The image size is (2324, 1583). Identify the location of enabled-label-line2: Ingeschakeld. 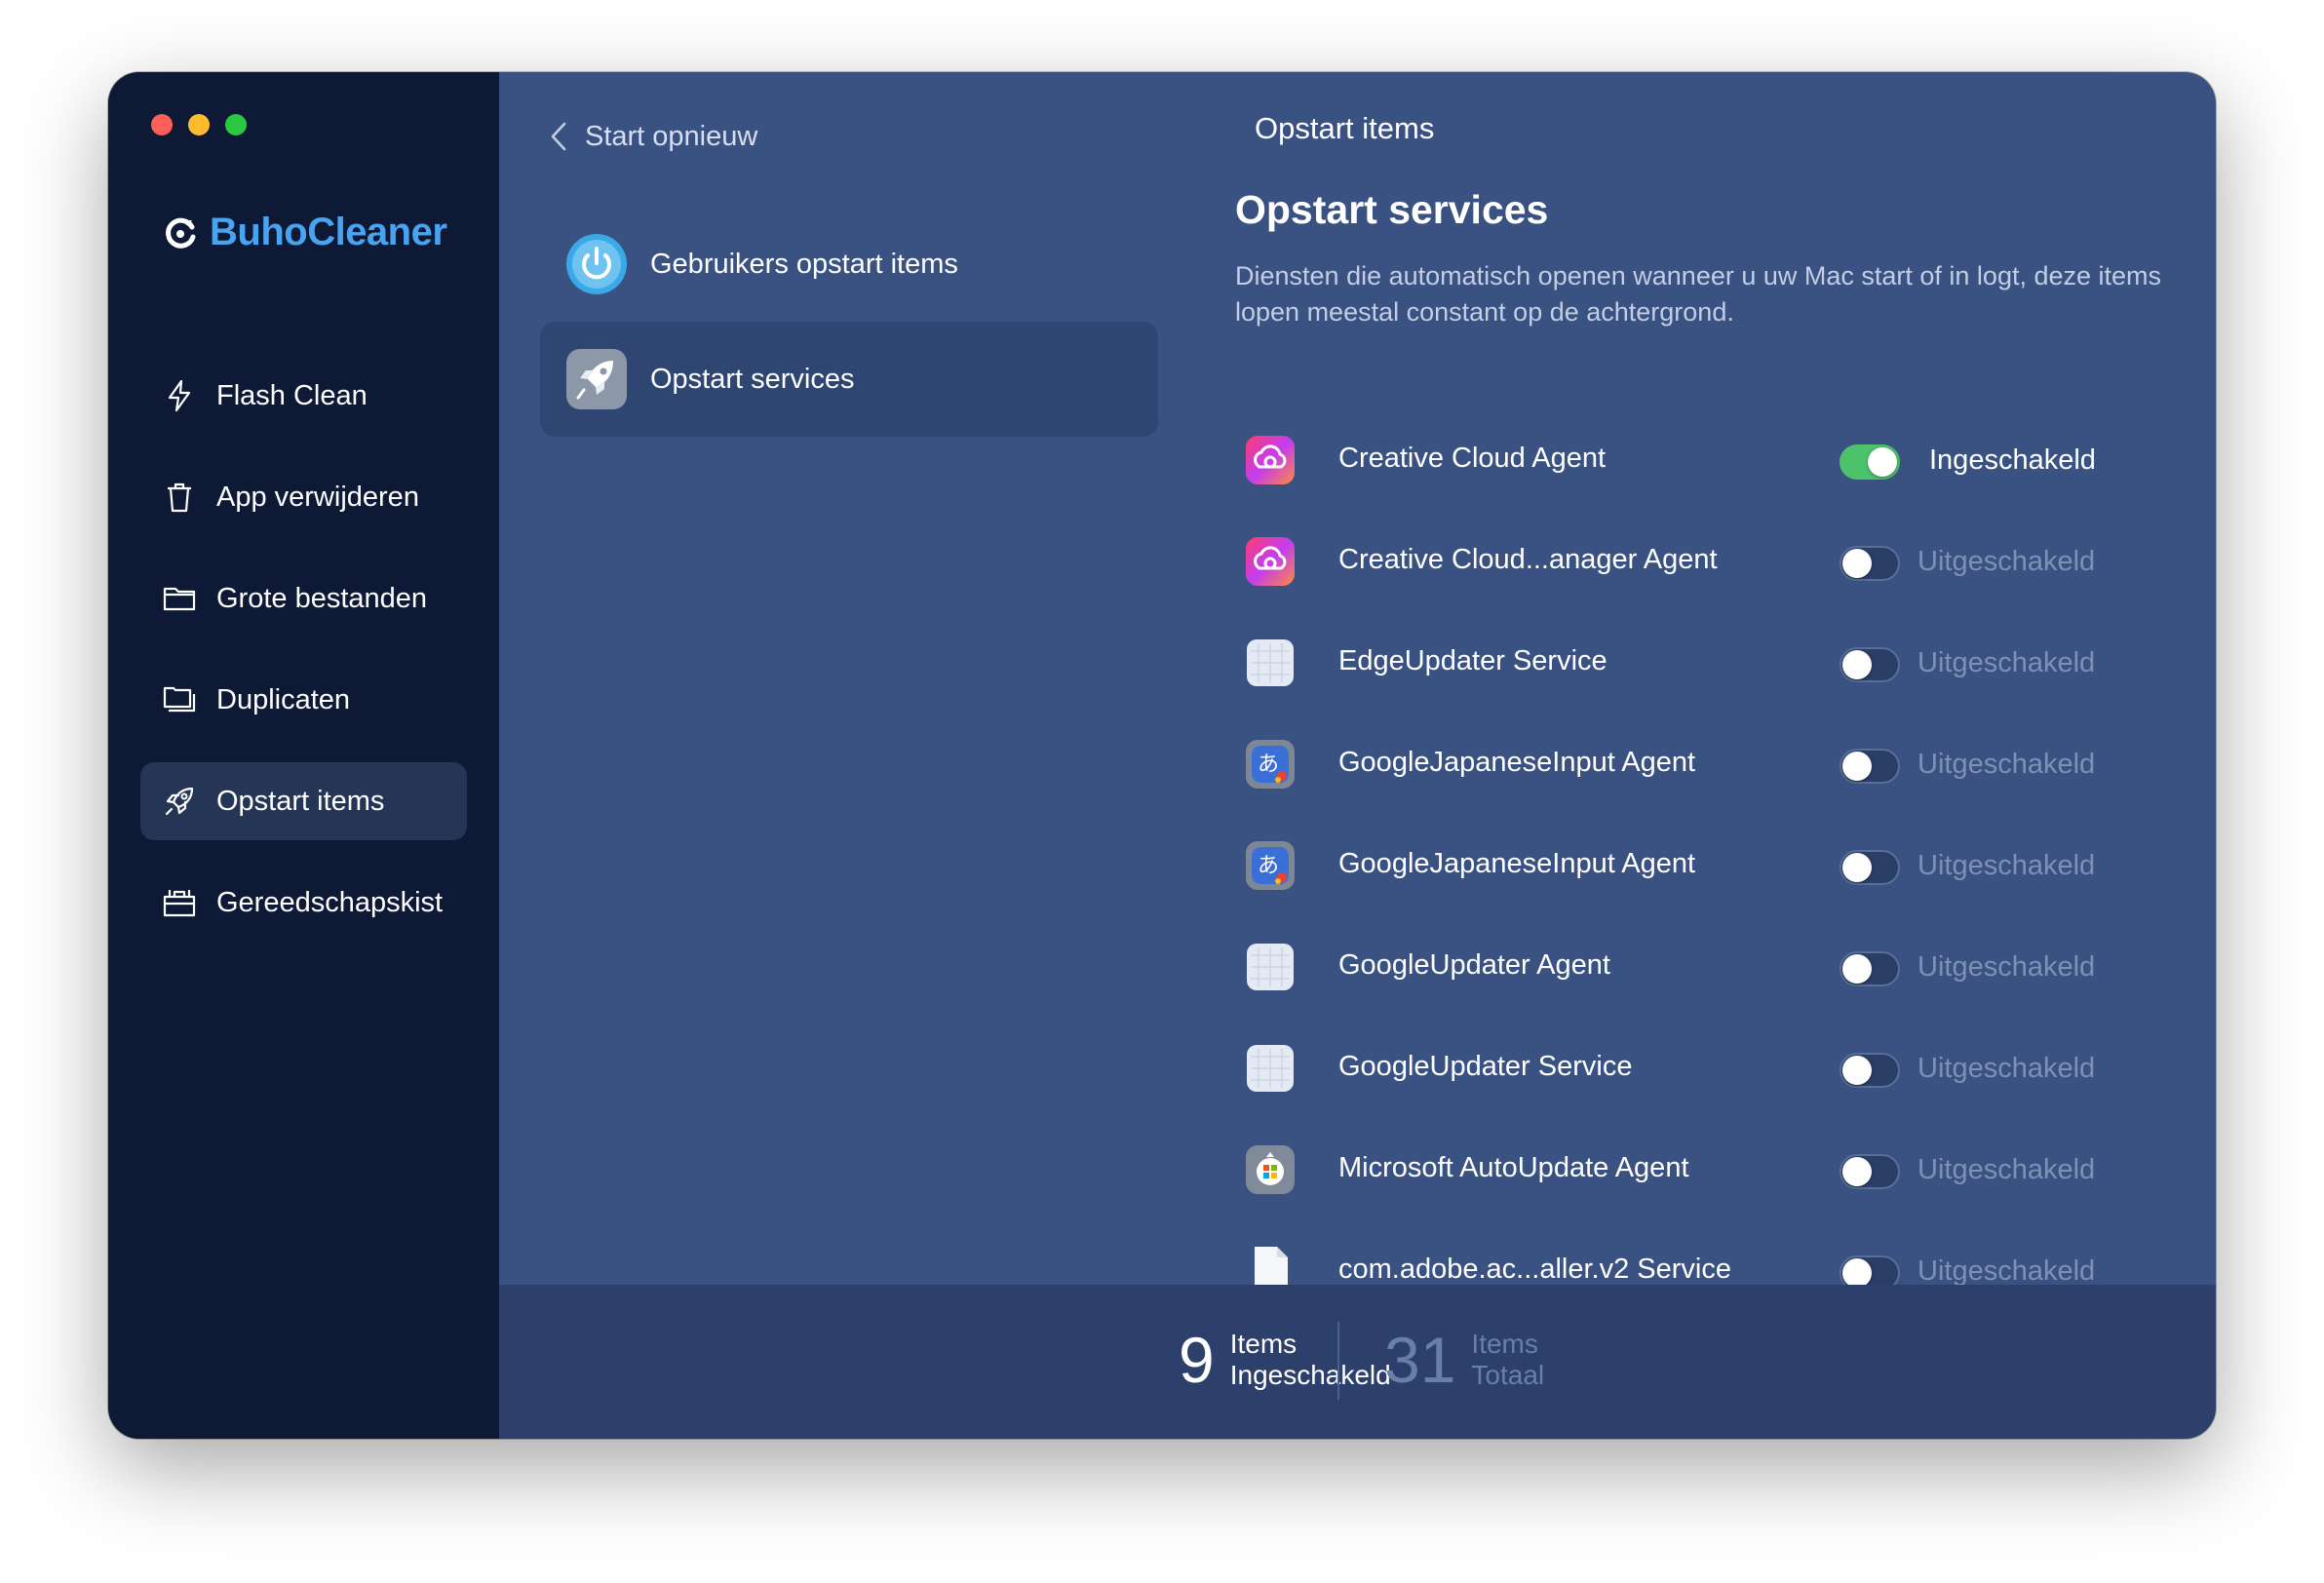
(1310, 1375).